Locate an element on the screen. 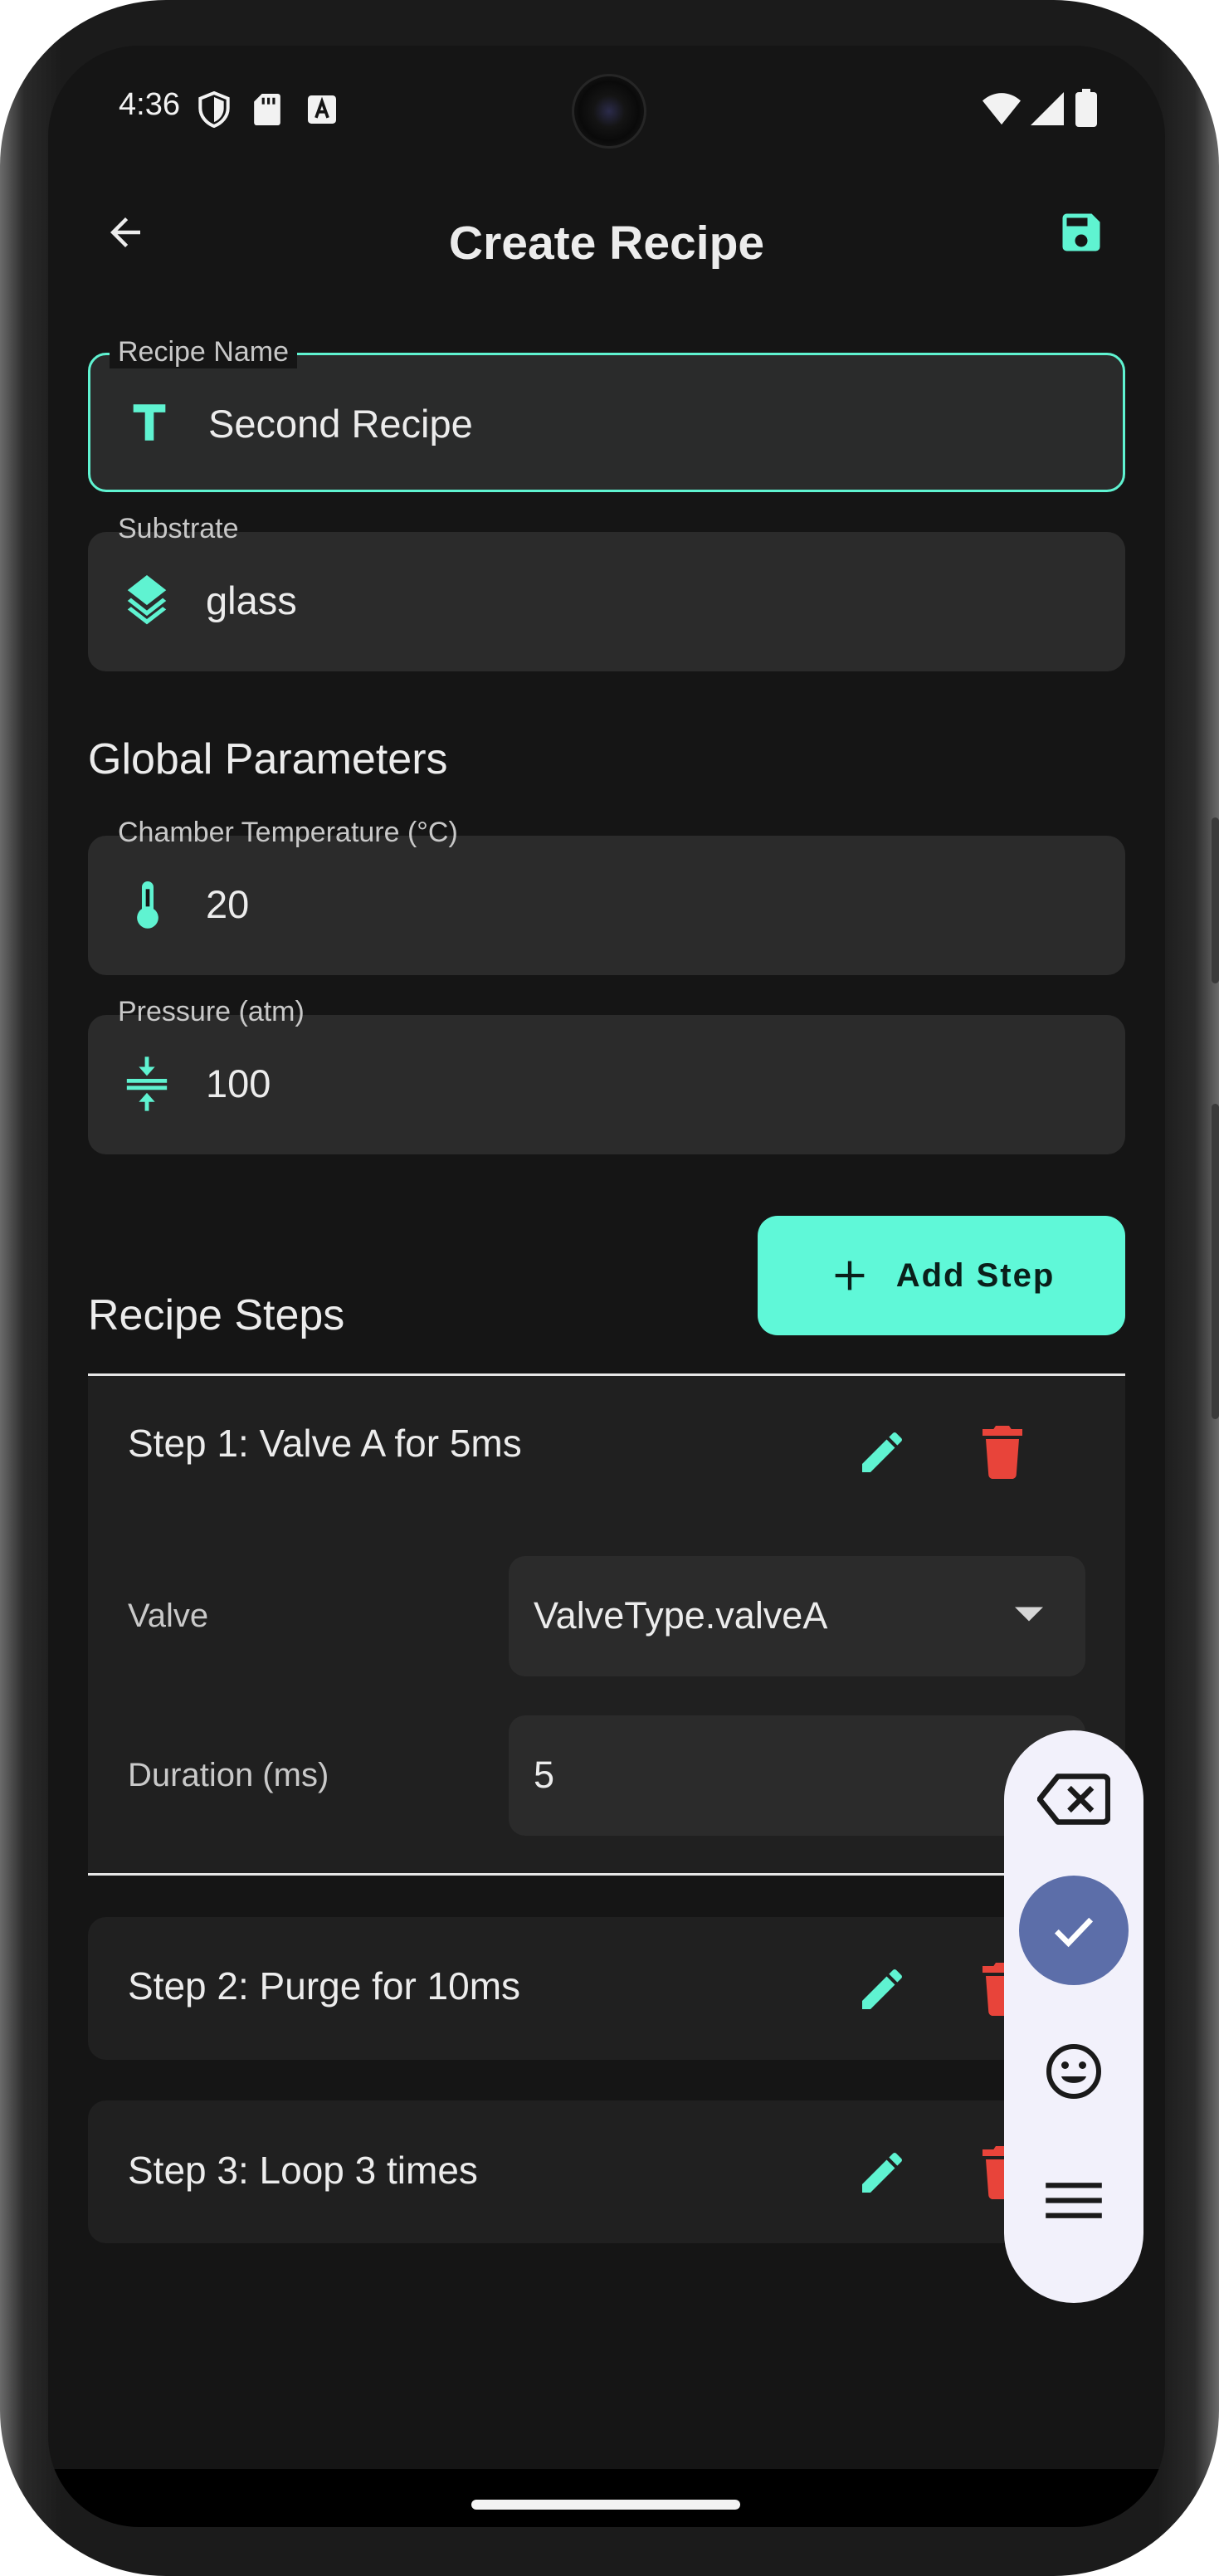  plus-icon is located at coordinates (850, 1276).